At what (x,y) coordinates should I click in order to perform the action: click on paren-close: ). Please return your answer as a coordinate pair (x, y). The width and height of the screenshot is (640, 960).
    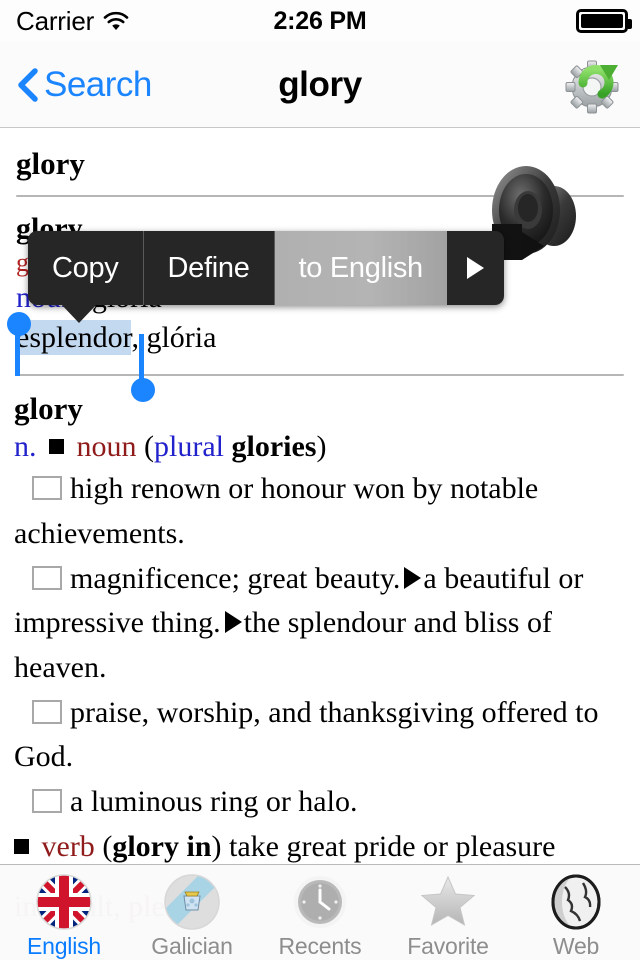
    Looking at the image, I should click on (321, 446).